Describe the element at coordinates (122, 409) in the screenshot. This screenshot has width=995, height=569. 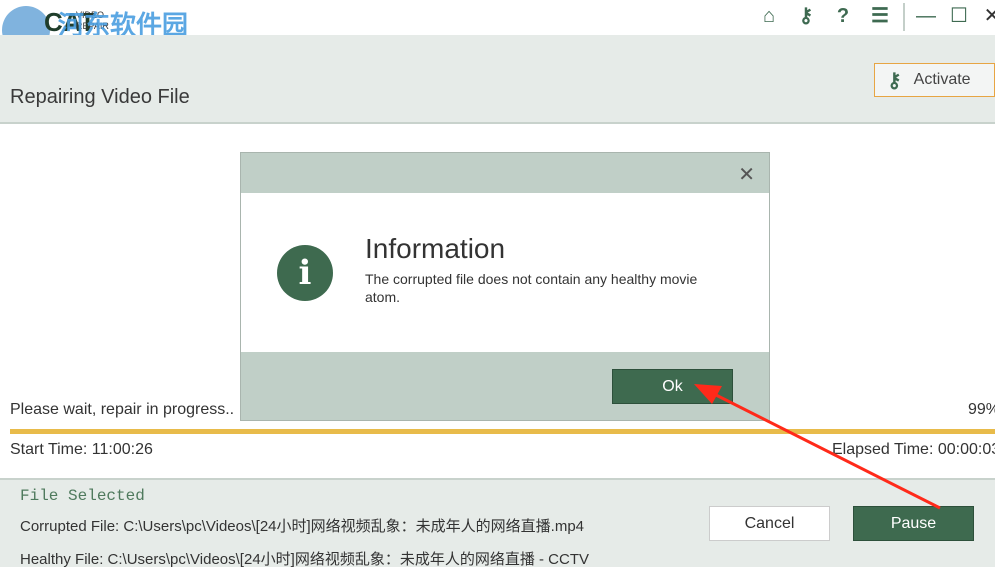
I see `progress-status: Please wait, repair in progress..` at that location.